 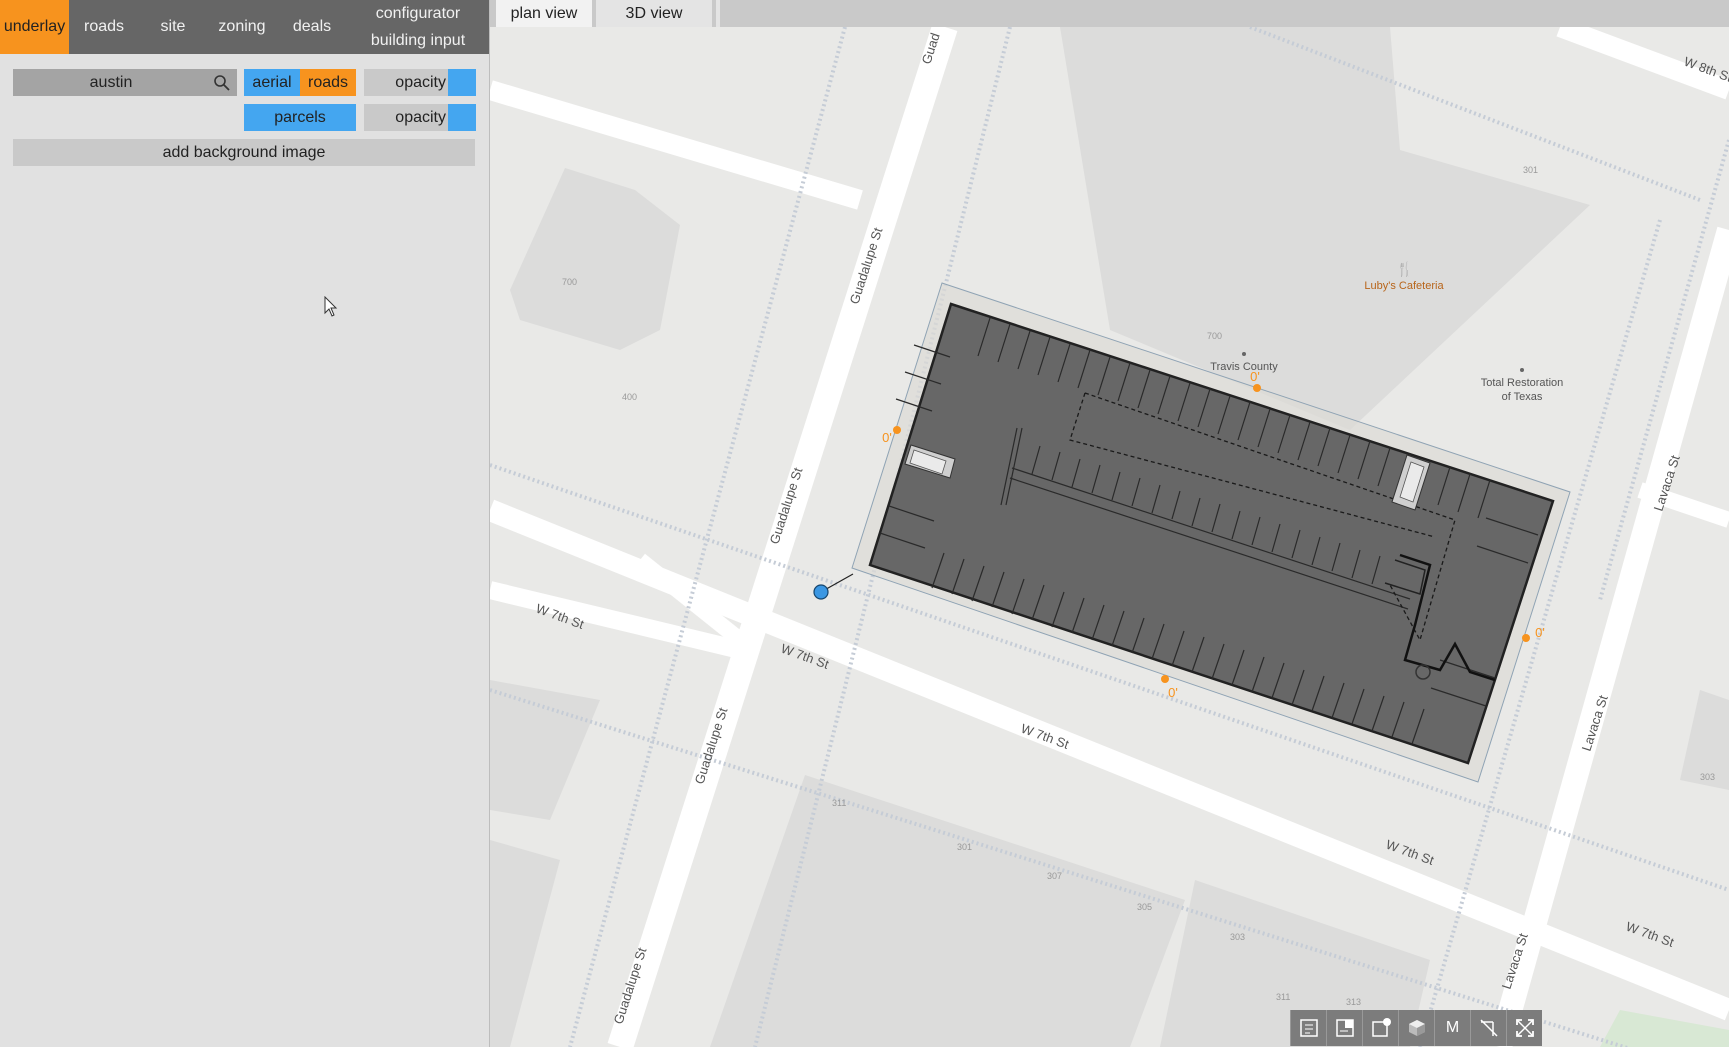 I want to click on plan-marker-icon, so click(x=1380, y=1028).